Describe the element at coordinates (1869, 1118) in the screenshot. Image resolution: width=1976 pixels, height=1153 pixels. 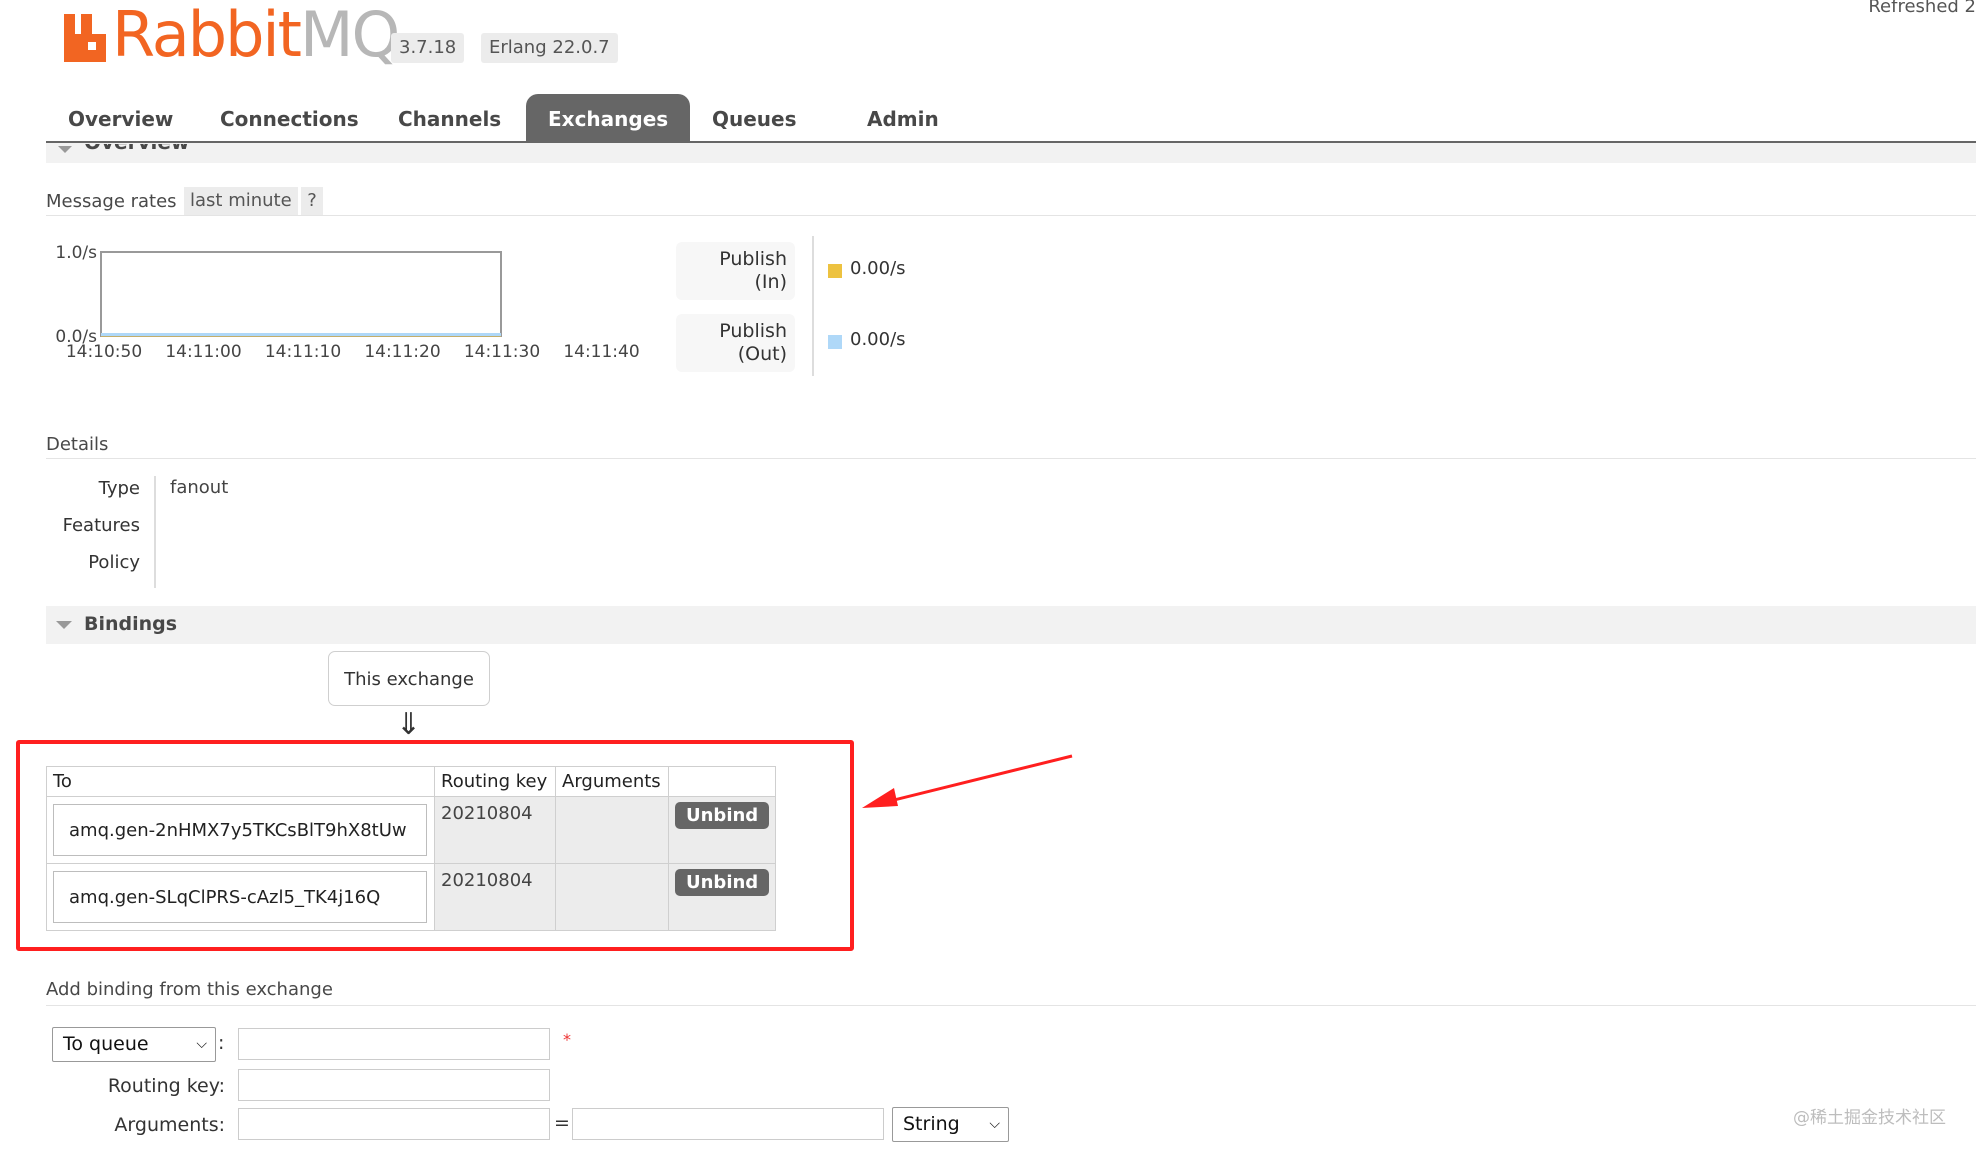
I see `watermark: @稀土掘金技术社区` at that location.